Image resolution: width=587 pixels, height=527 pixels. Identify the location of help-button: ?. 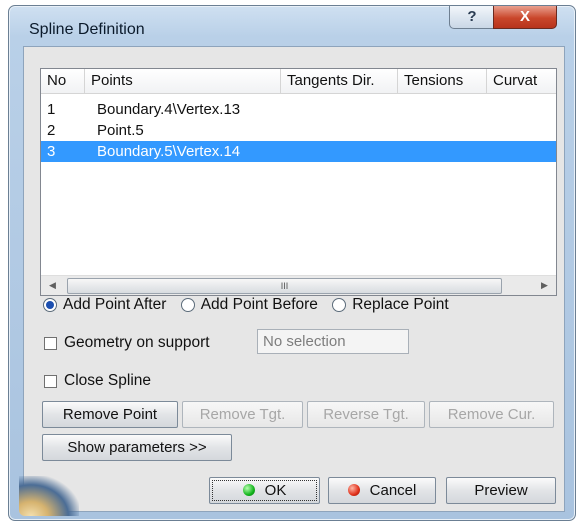
(472, 17).